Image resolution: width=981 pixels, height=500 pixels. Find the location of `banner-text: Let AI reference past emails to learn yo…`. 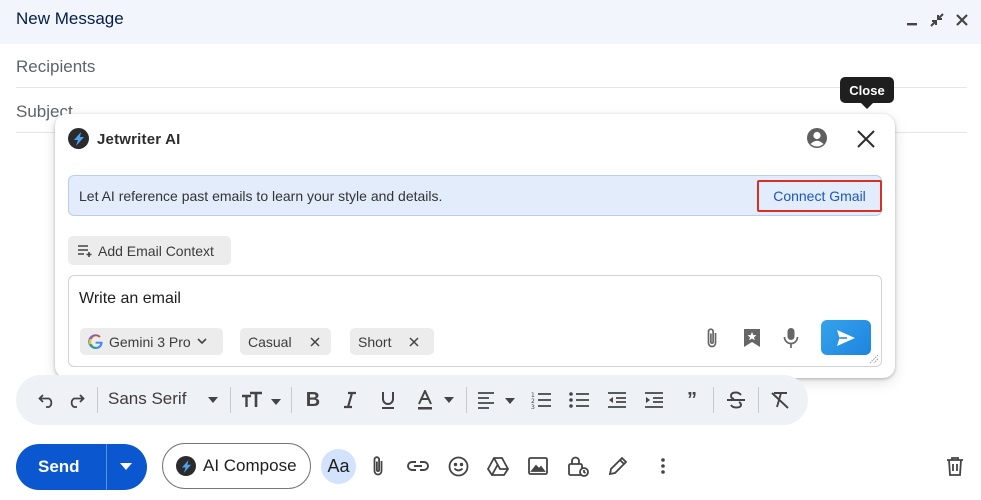

banner-text: Let AI reference past emails to learn yo… is located at coordinates (261, 196).